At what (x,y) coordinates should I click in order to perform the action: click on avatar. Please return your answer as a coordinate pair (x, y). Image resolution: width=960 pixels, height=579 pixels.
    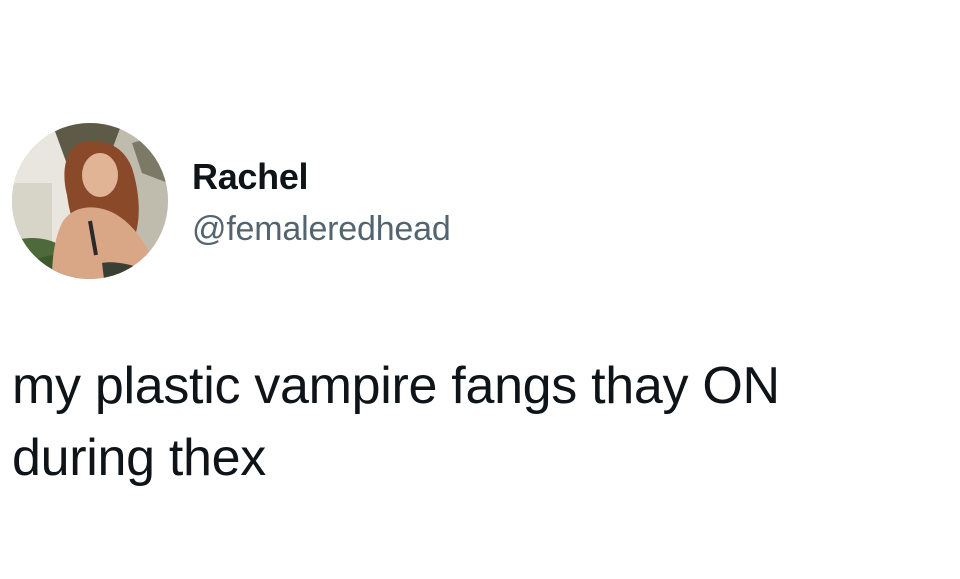
    Looking at the image, I should click on (90, 201).